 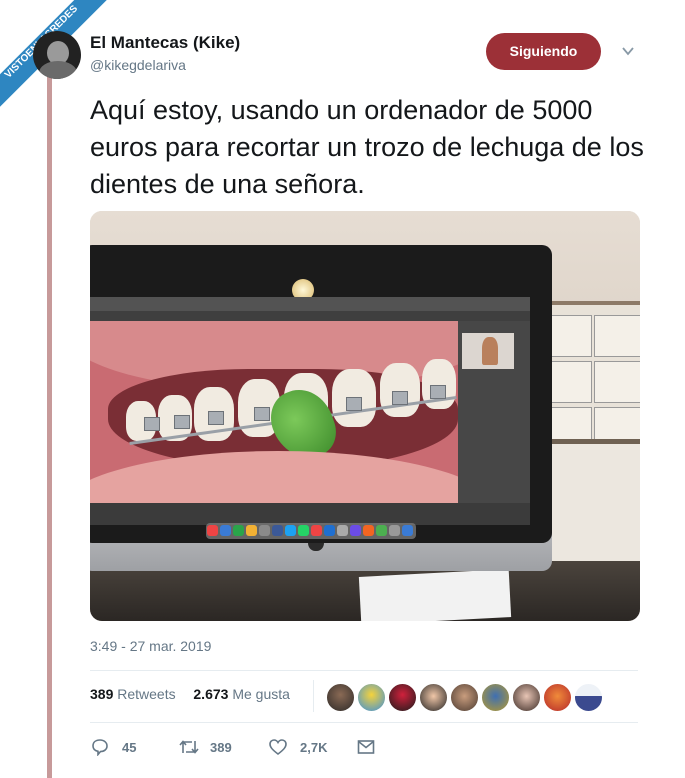 What do you see at coordinates (210, 694) in the screenshot?
I see `likes-count: 2.673` at bounding box center [210, 694].